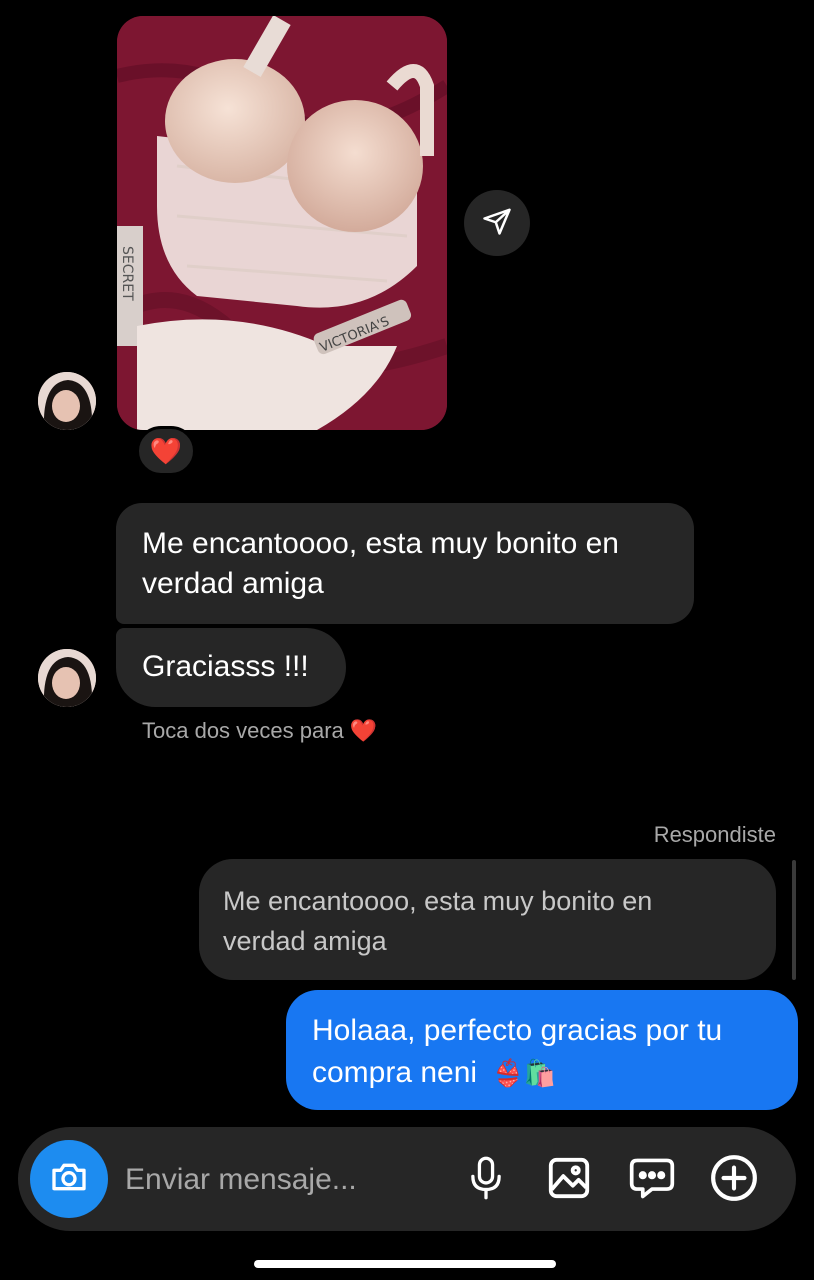 The height and width of the screenshot is (1280, 814). Describe the element at coordinates (524, 1073) in the screenshot. I see `bikini-shopping-emoji: 👙🛍️` at that location.